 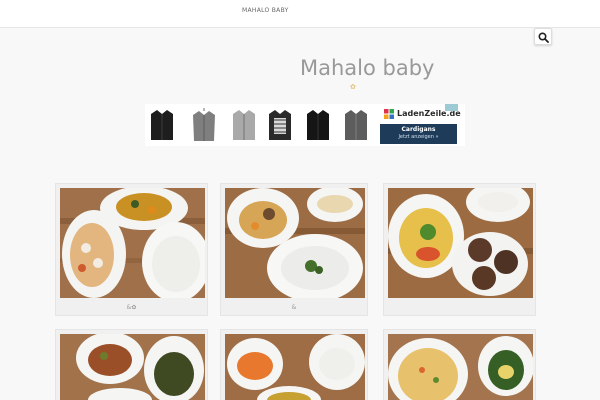 I want to click on search-icon, so click(x=543, y=37).